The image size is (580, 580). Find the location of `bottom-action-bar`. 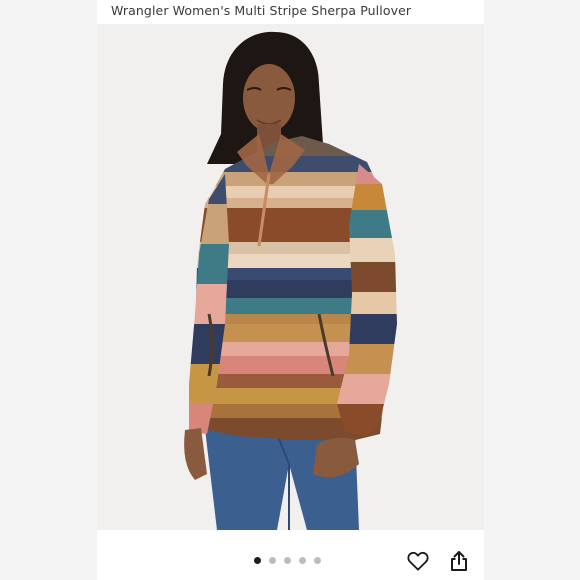

bottom-action-bar is located at coordinates (290, 555).